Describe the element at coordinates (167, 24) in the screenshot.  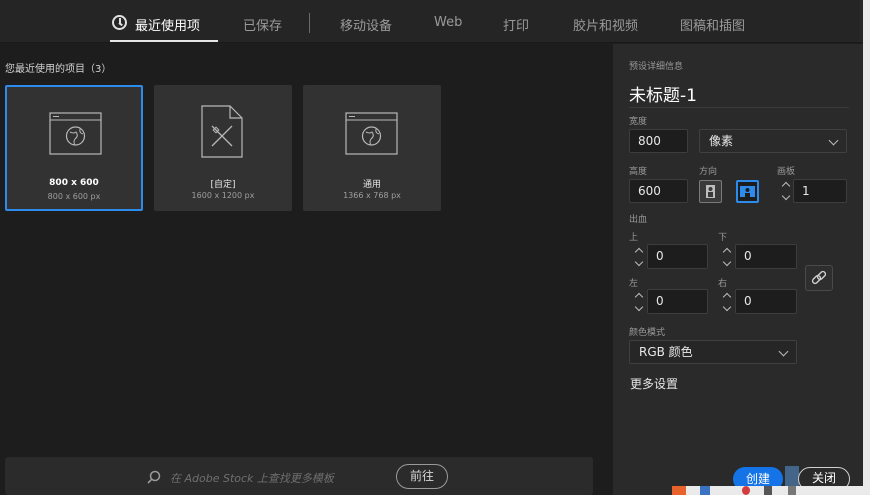
I see `tab-recent: 最近使用项` at that location.